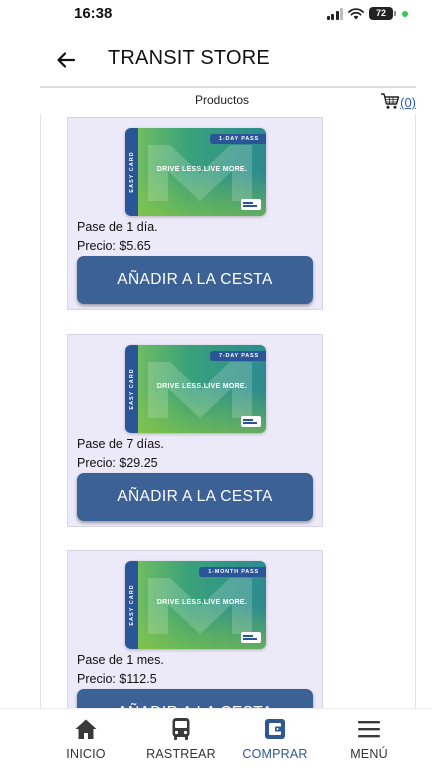 The height and width of the screenshot is (768, 432). What do you see at coordinates (181, 729) in the screenshot?
I see `bus-icon` at bounding box center [181, 729].